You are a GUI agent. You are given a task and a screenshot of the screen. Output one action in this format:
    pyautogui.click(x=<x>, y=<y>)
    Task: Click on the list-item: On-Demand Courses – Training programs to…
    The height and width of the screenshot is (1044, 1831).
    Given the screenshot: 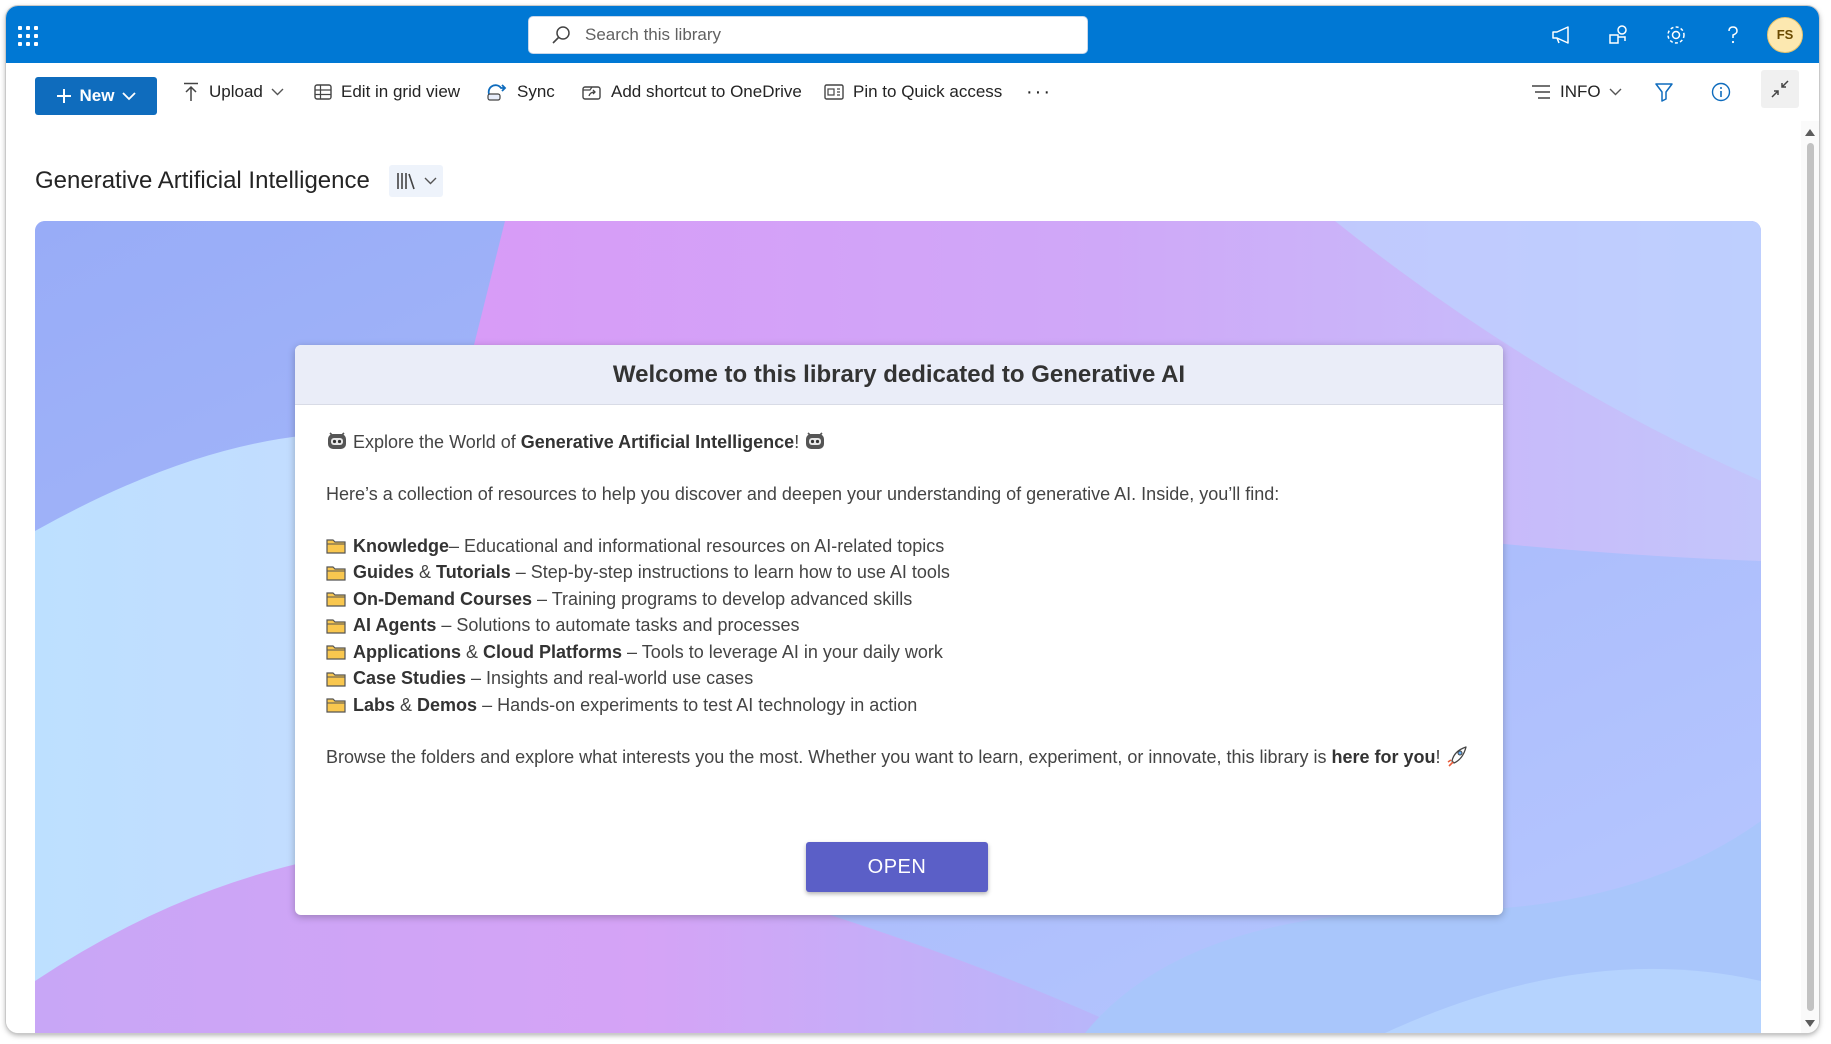 What is the action you would take?
    pyautogui.click(x=899, y=599)
    